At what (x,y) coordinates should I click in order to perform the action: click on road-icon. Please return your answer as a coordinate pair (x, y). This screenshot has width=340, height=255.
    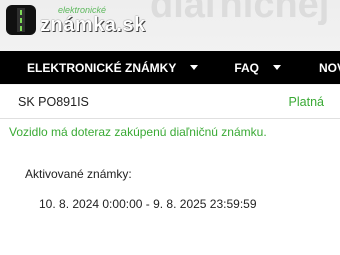
    Looking at the image, I should click on (21, 20).